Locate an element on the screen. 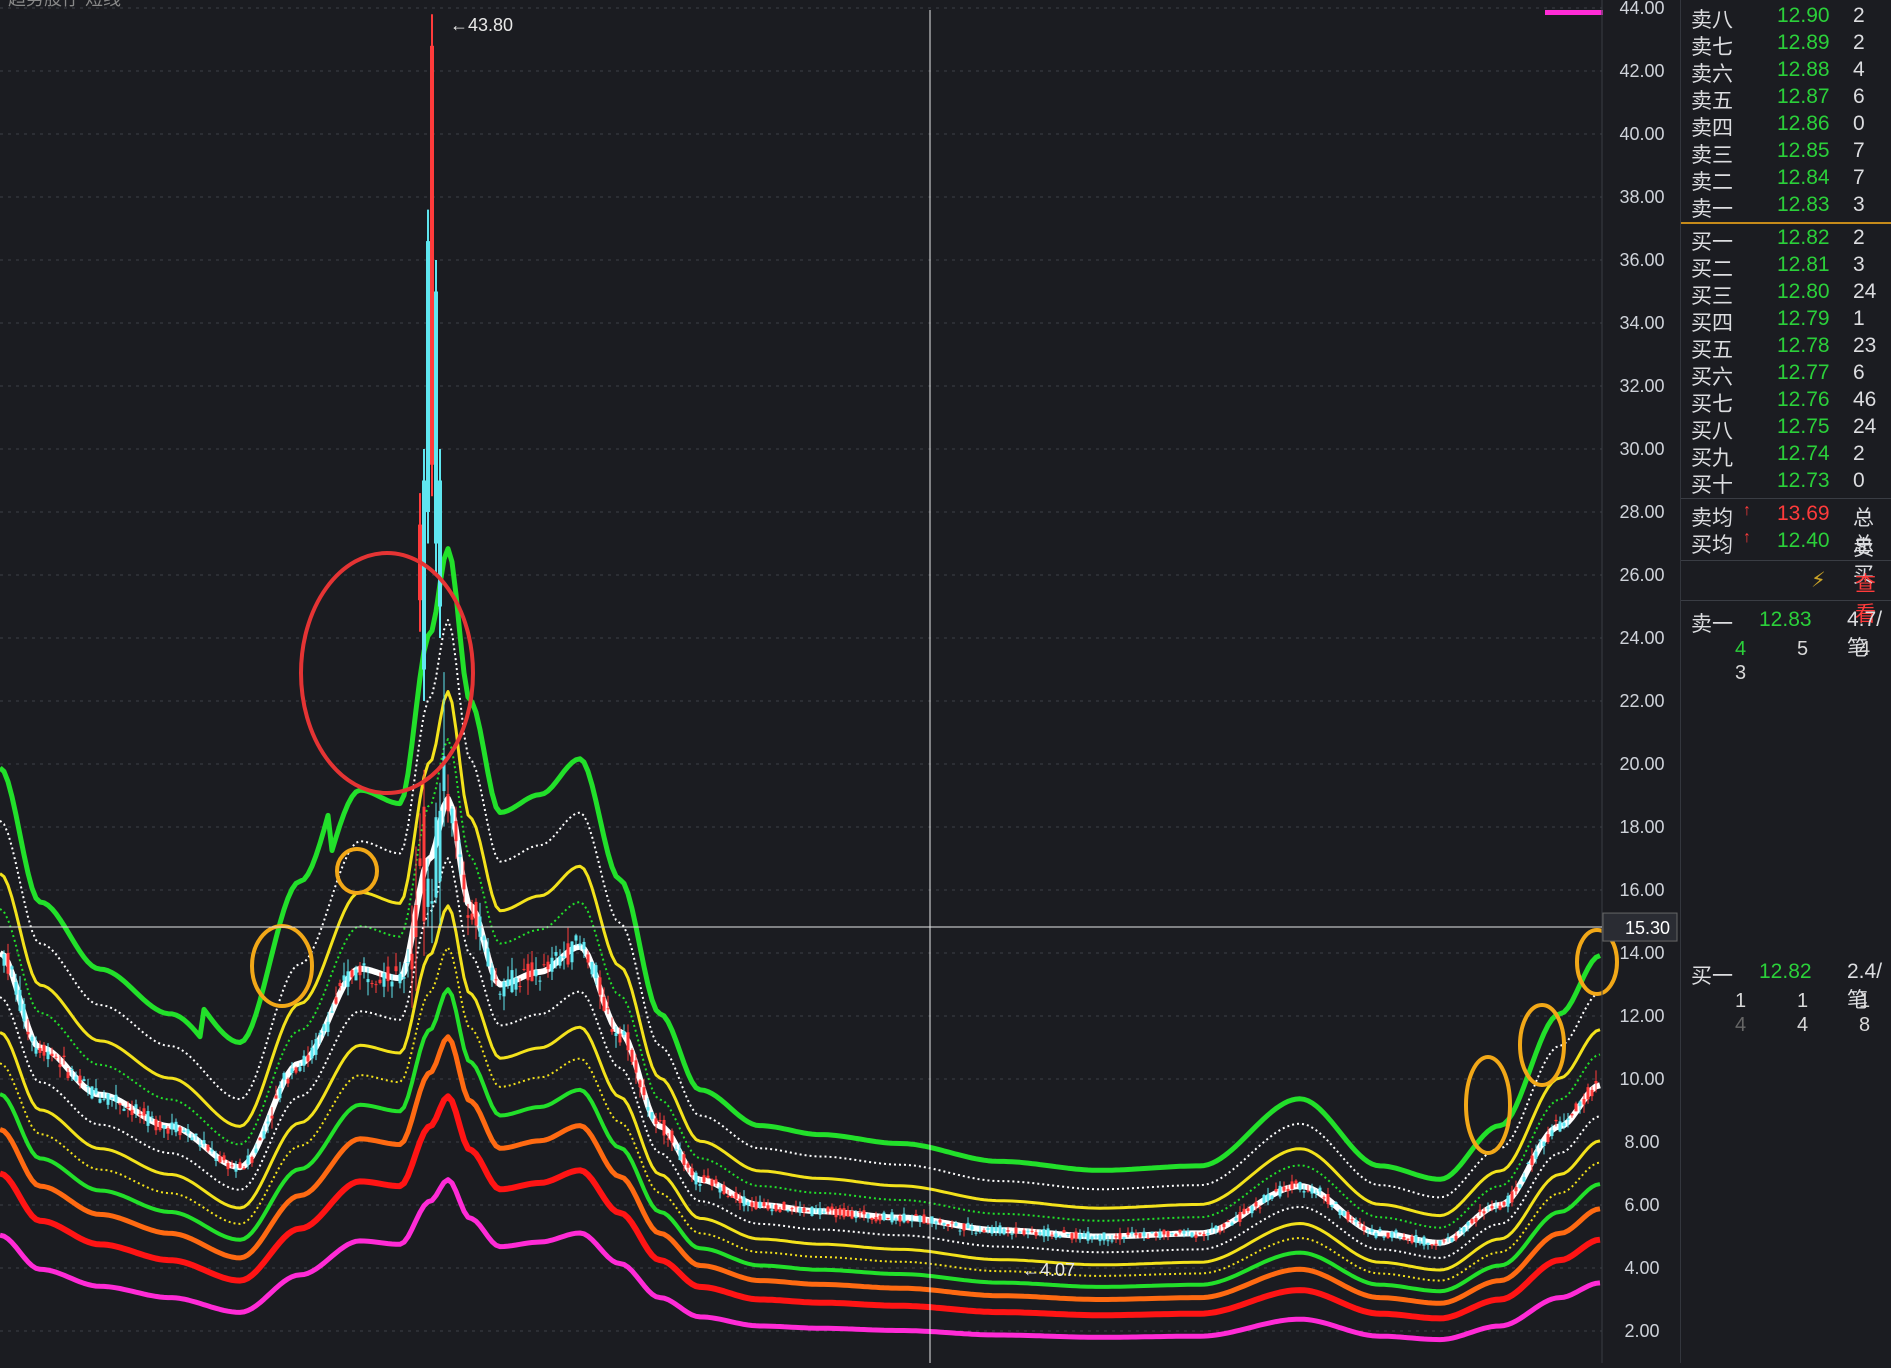 This screenshot has width=1891, height=1368. order-level-price: 12.89 is located at coordinates (1803, 42).